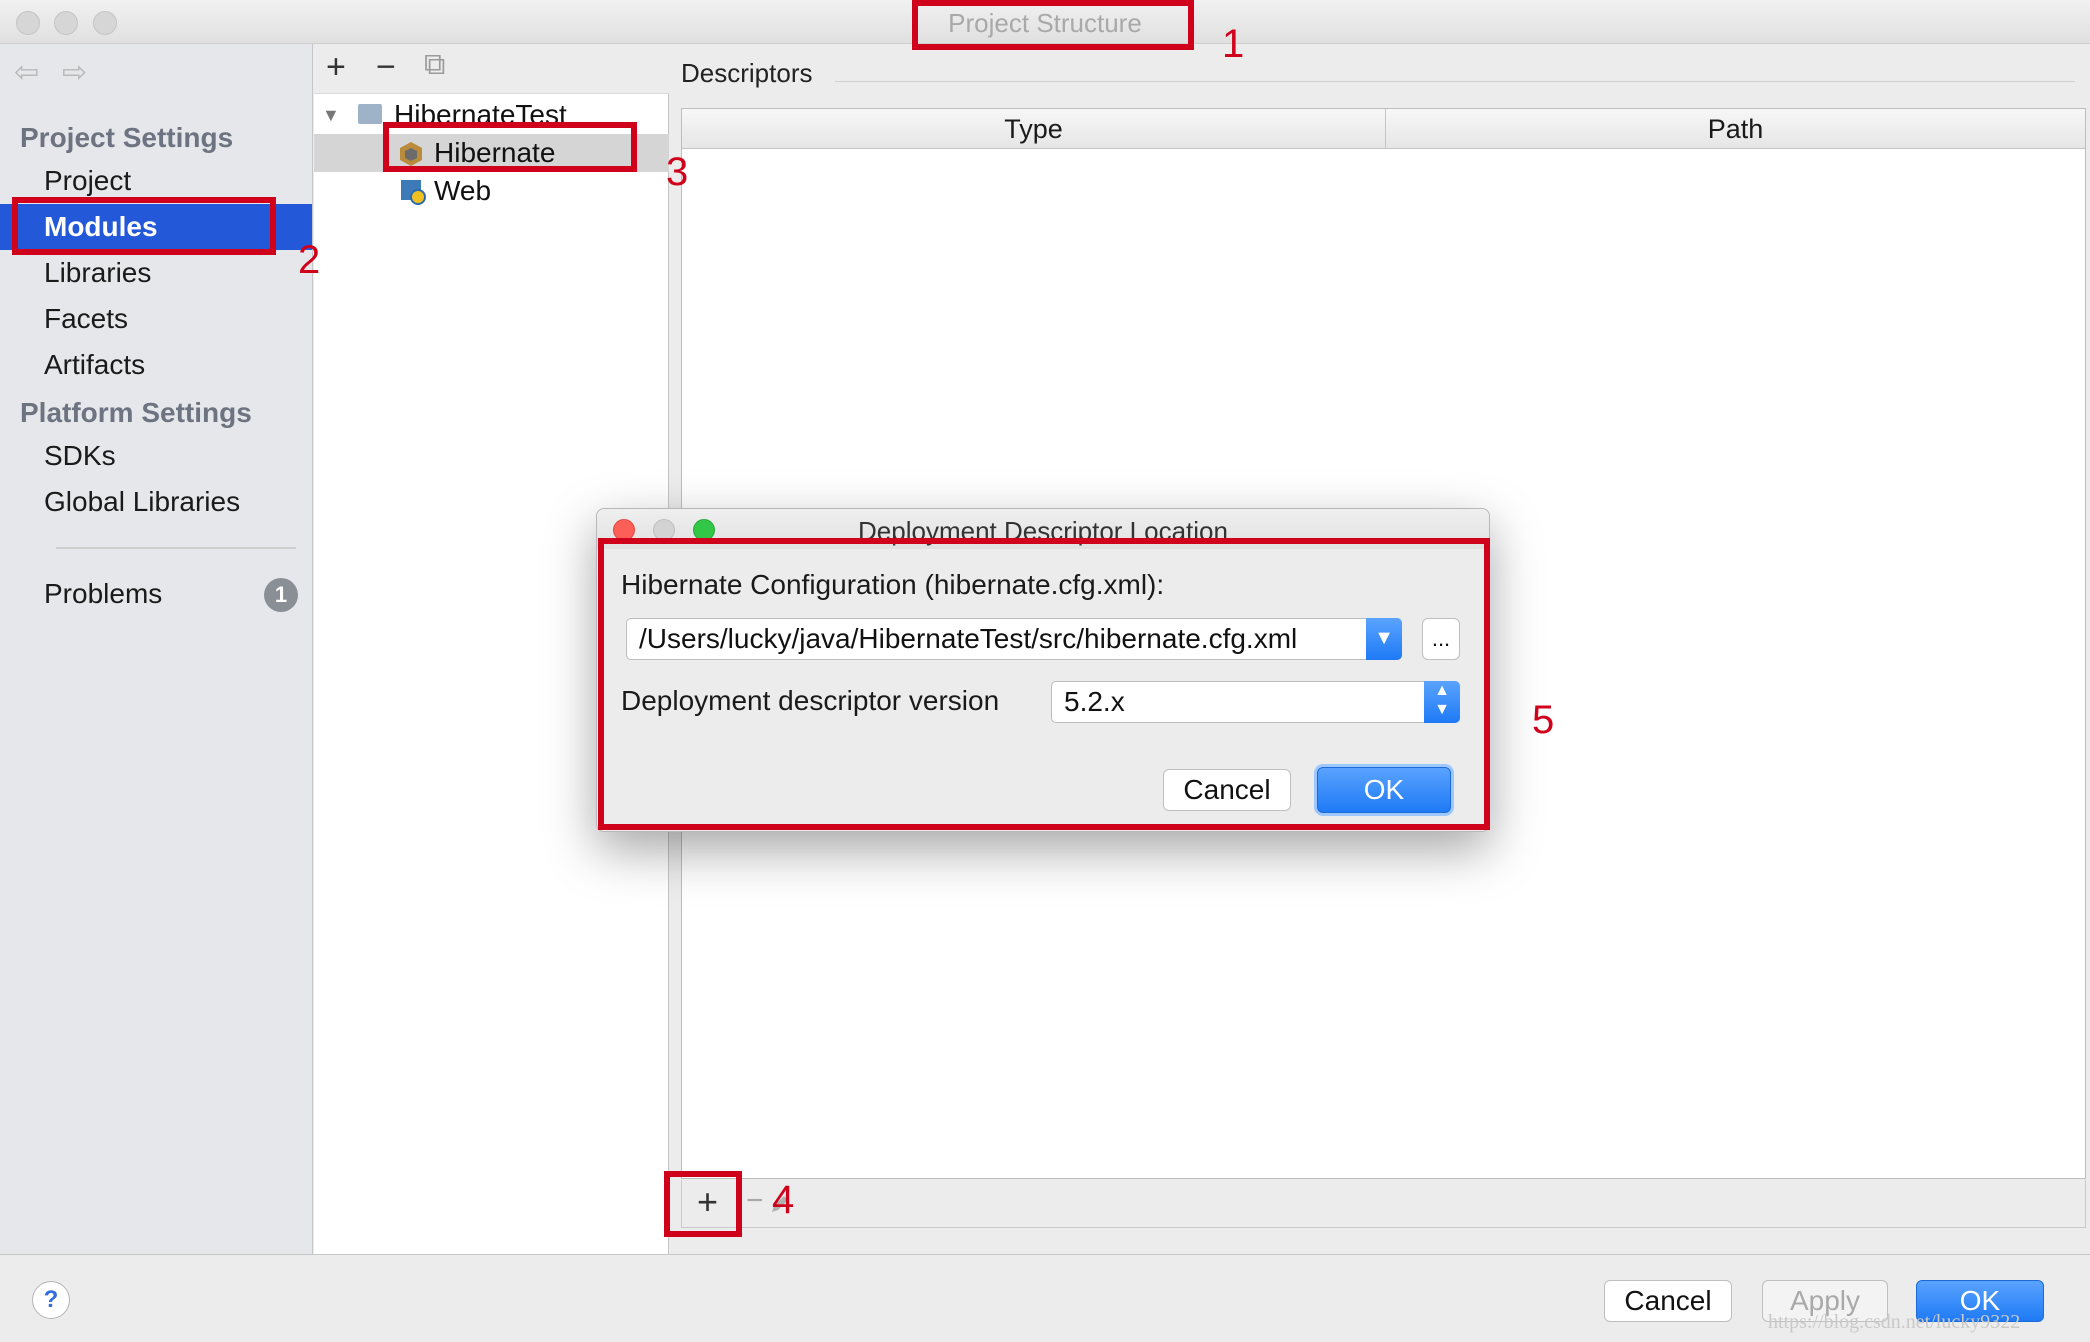 This screenshot has width=2090, height=1342. What do you see at coordinates (755, 1201) in the screenshot?
I see `remove-descriptor-button: −` at bounding box center [755, 1201].